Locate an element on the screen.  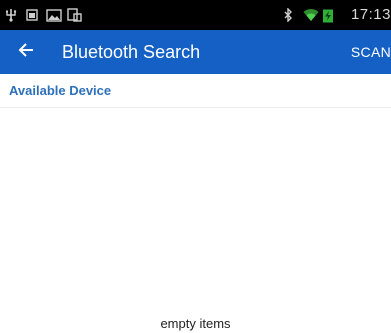
scan-button: SCAN is located at coordinates (371, 52).